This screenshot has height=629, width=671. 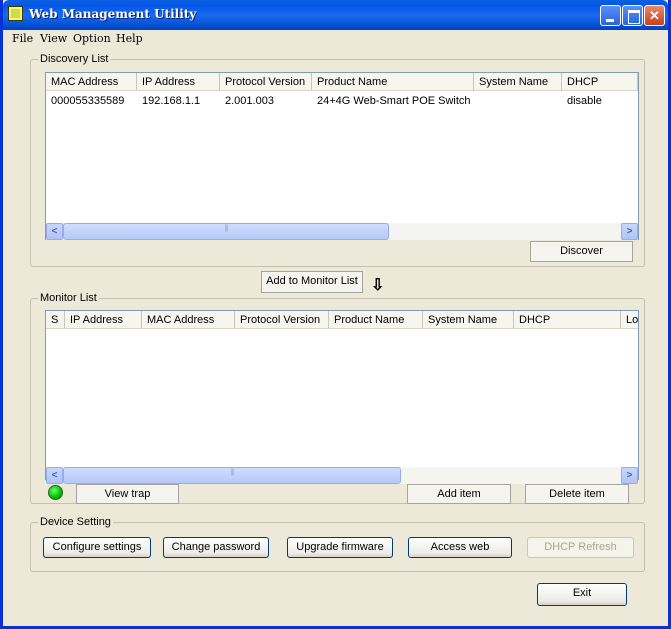 What do you see at coordinates (97, 547) in the screenshot?
I see `configure-settings-button: Configure settings` at bounding box center [97, 547].